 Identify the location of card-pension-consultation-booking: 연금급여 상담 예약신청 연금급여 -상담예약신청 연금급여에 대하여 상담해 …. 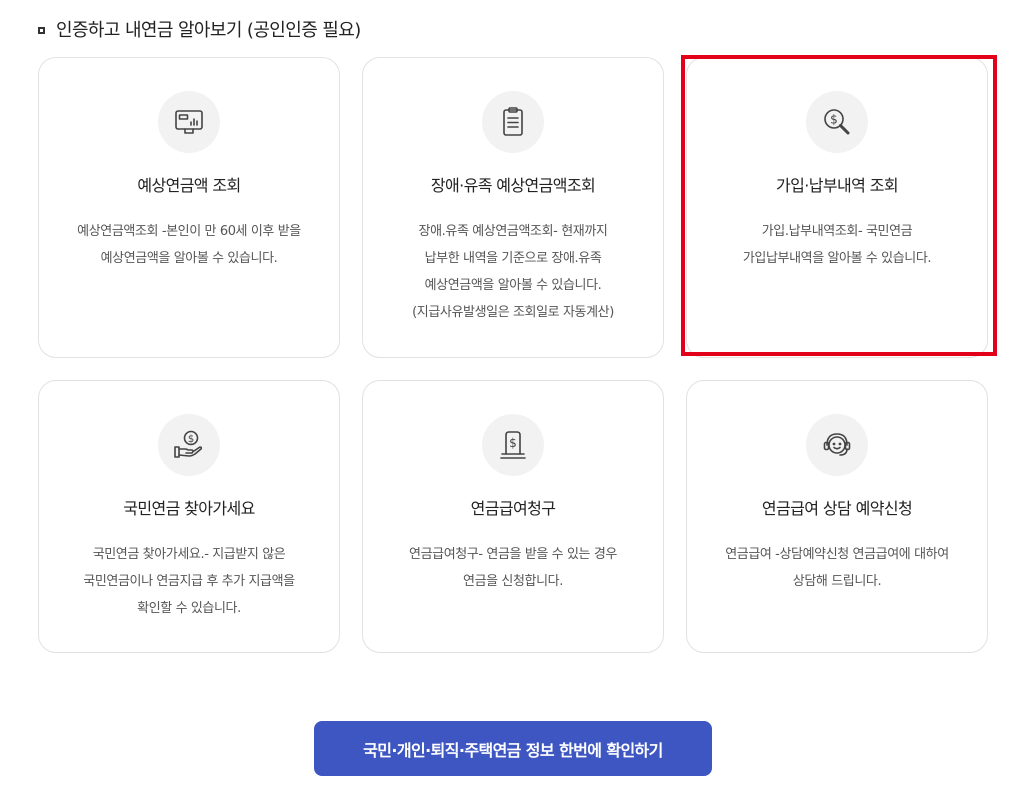
(837, 516).